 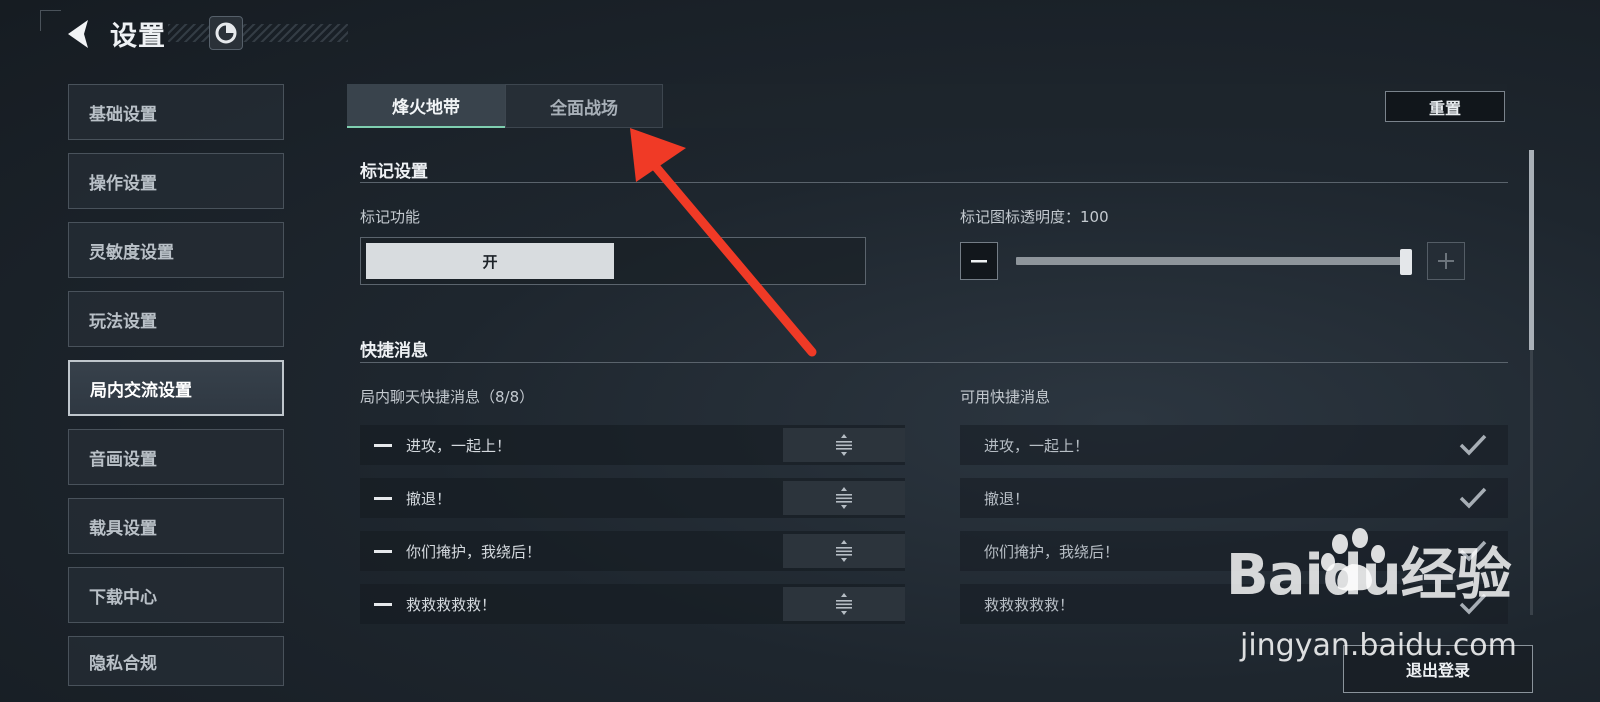 What do you see at coordinates (584, 106) in the screenshot?
I see `tab-full-battlefield: 全面战场` at bounding box center [584, 106].